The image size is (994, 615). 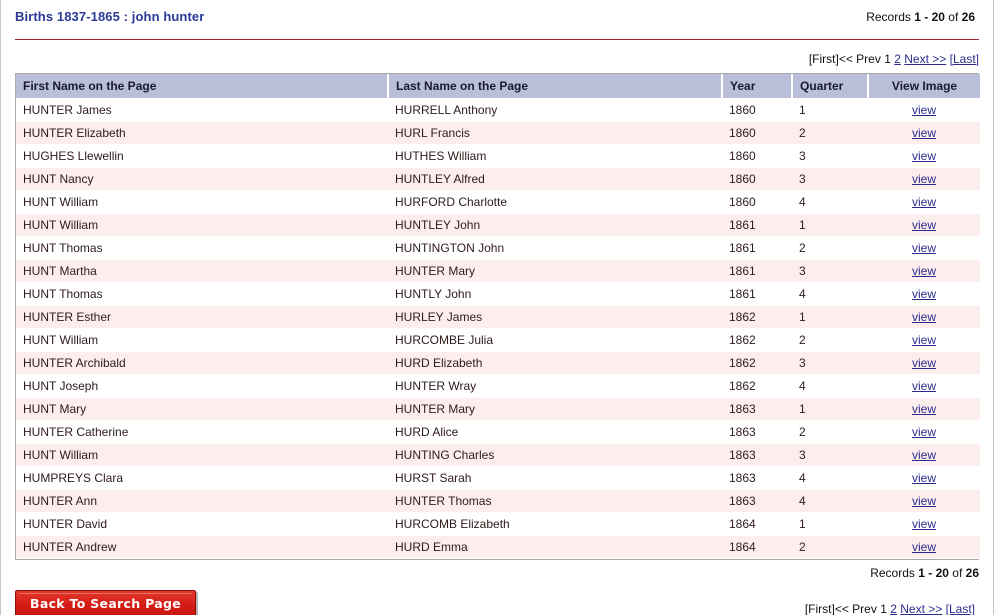 I want to click on table-row: HUNTER Andrew HURD Emma 1864 2 view, so click(x=498, y=547).